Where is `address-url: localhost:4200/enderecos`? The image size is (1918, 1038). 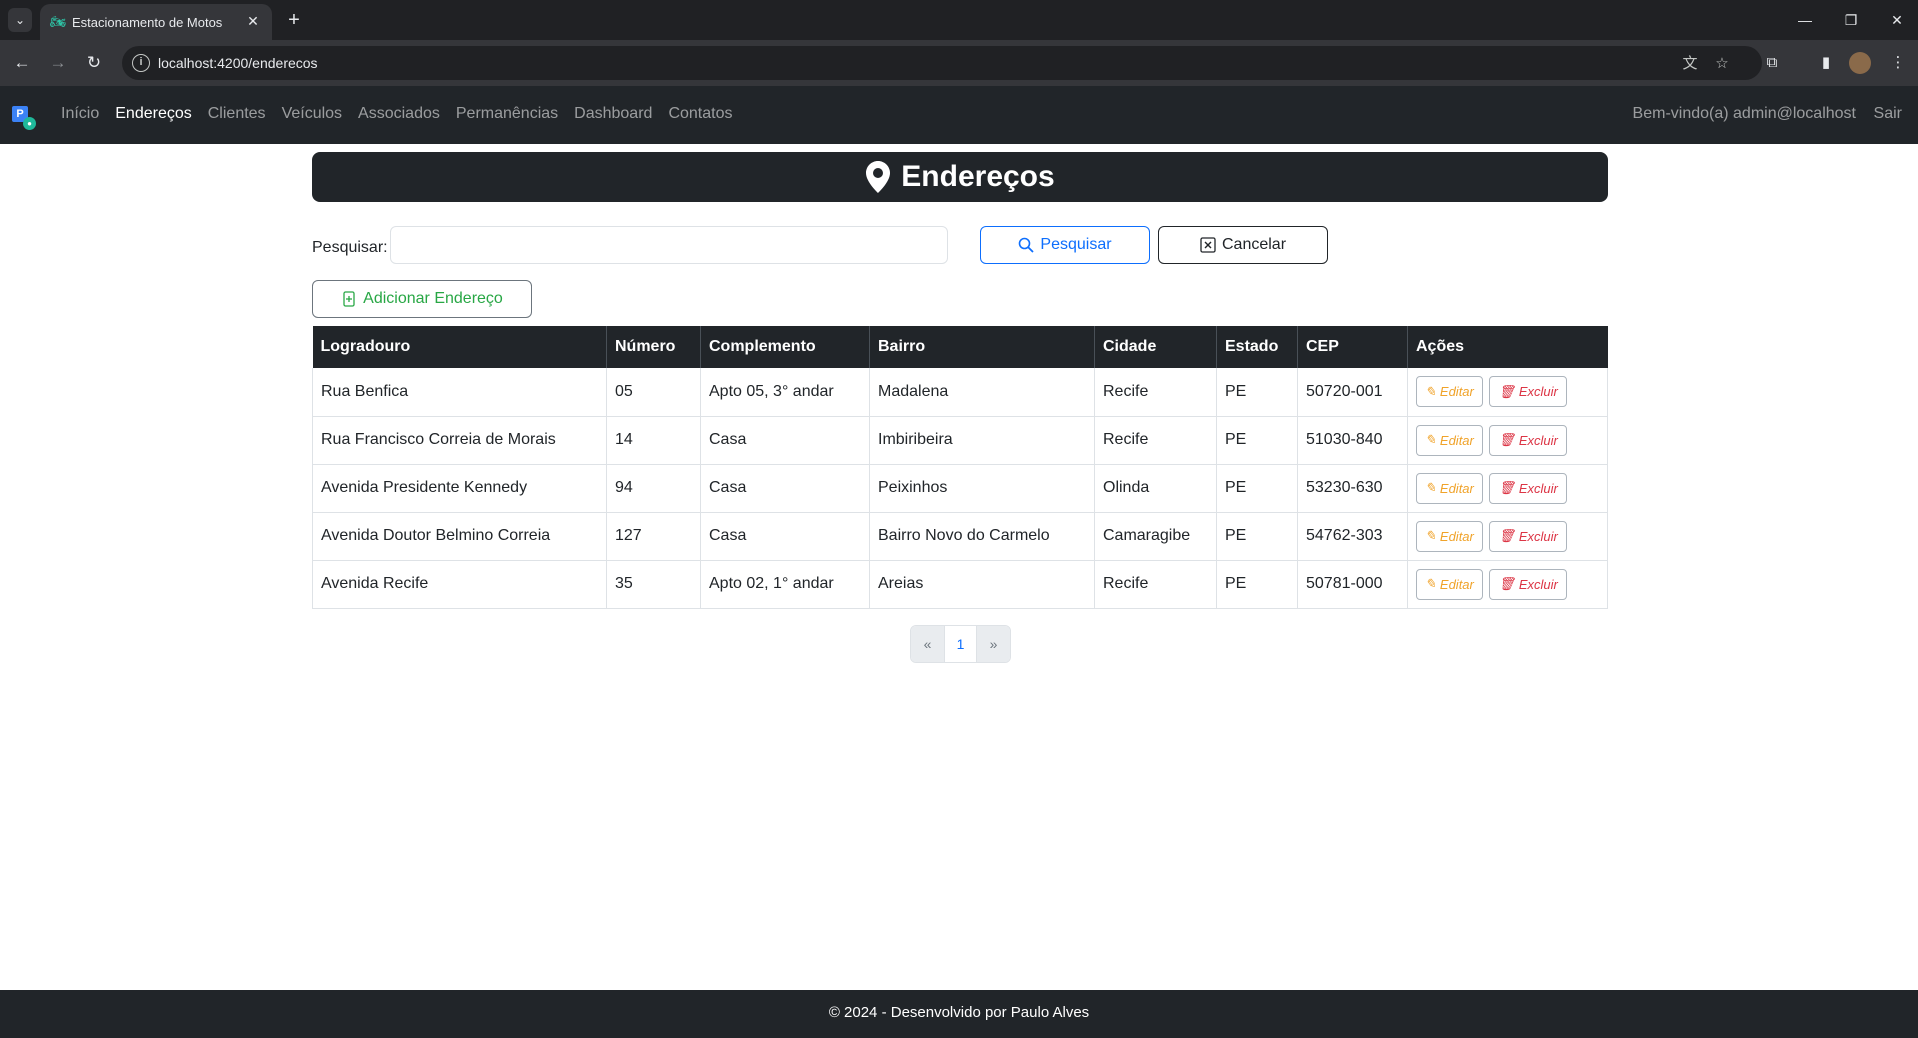
address-url: localhost:4200/enderecos is located at coordinates (238, 63).